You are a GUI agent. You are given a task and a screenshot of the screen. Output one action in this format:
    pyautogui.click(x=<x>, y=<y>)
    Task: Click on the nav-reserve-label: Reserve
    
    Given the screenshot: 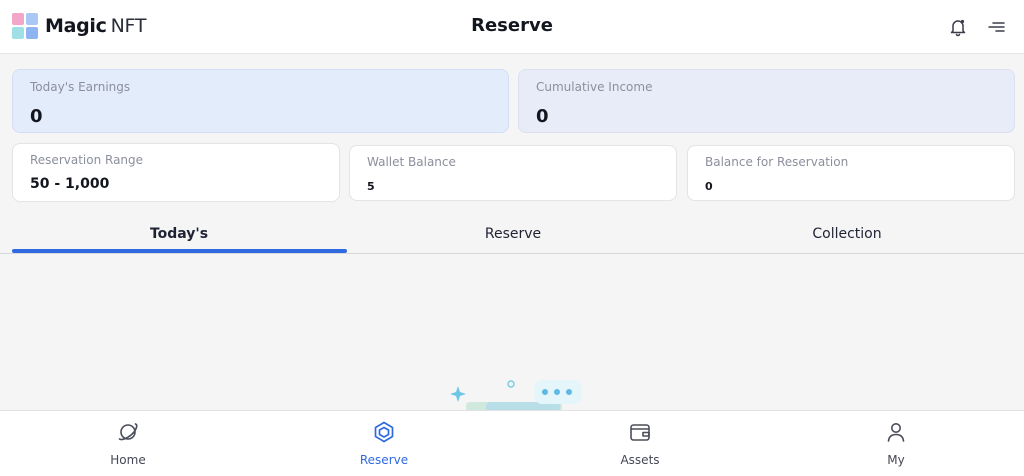 What is the action you would take?
    pyautogui.click(x=384, y=460)
    